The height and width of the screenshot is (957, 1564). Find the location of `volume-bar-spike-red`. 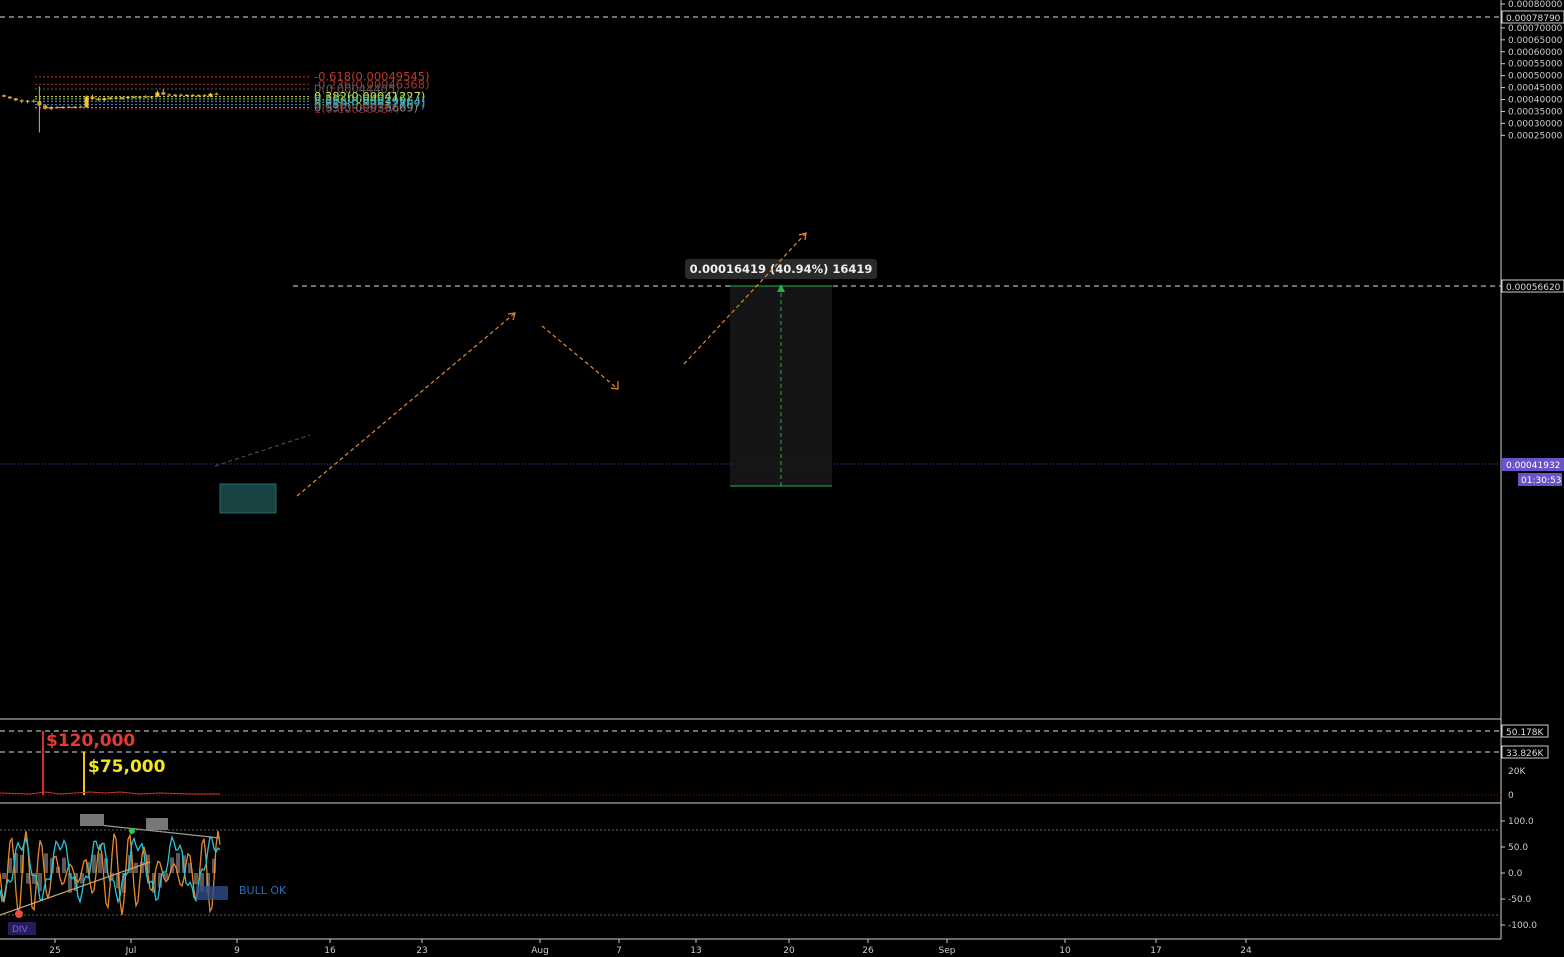

volume-bar-spike-red is located at coordinates (43, 763).